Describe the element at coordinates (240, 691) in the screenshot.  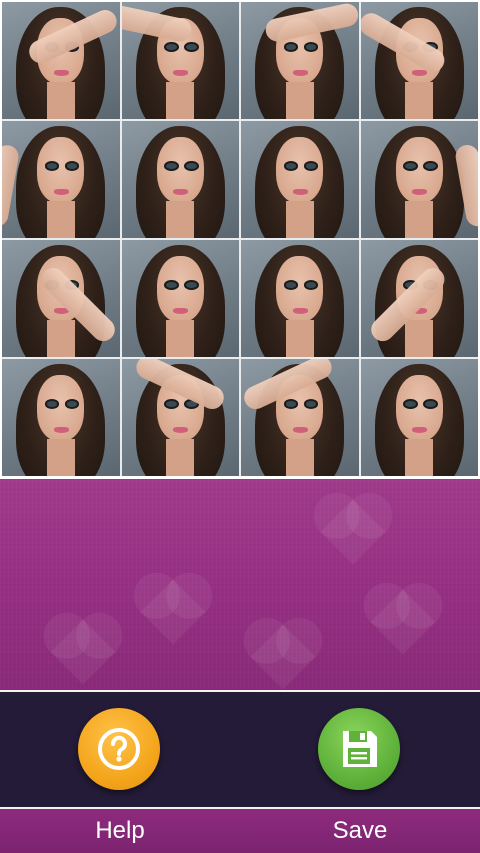
I see `toolbar-divider` at that location.